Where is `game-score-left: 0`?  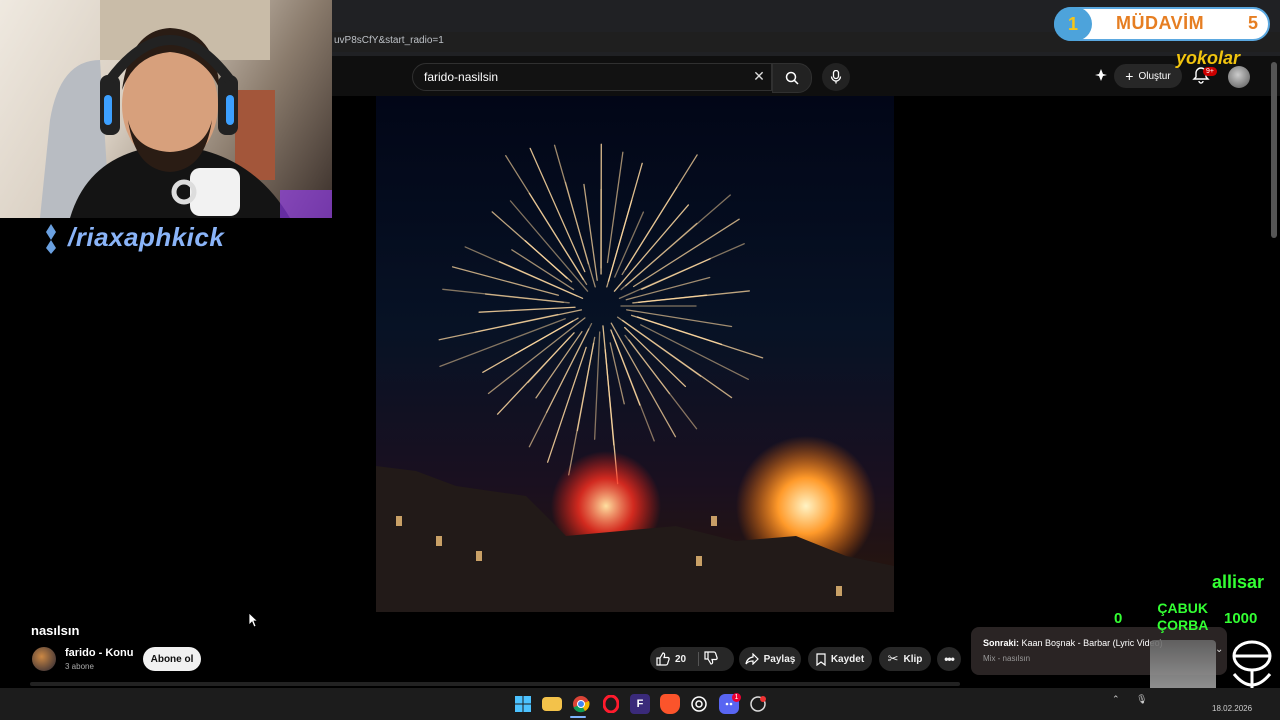
game-score-left: 0 is located at coordinates (1118, 618).